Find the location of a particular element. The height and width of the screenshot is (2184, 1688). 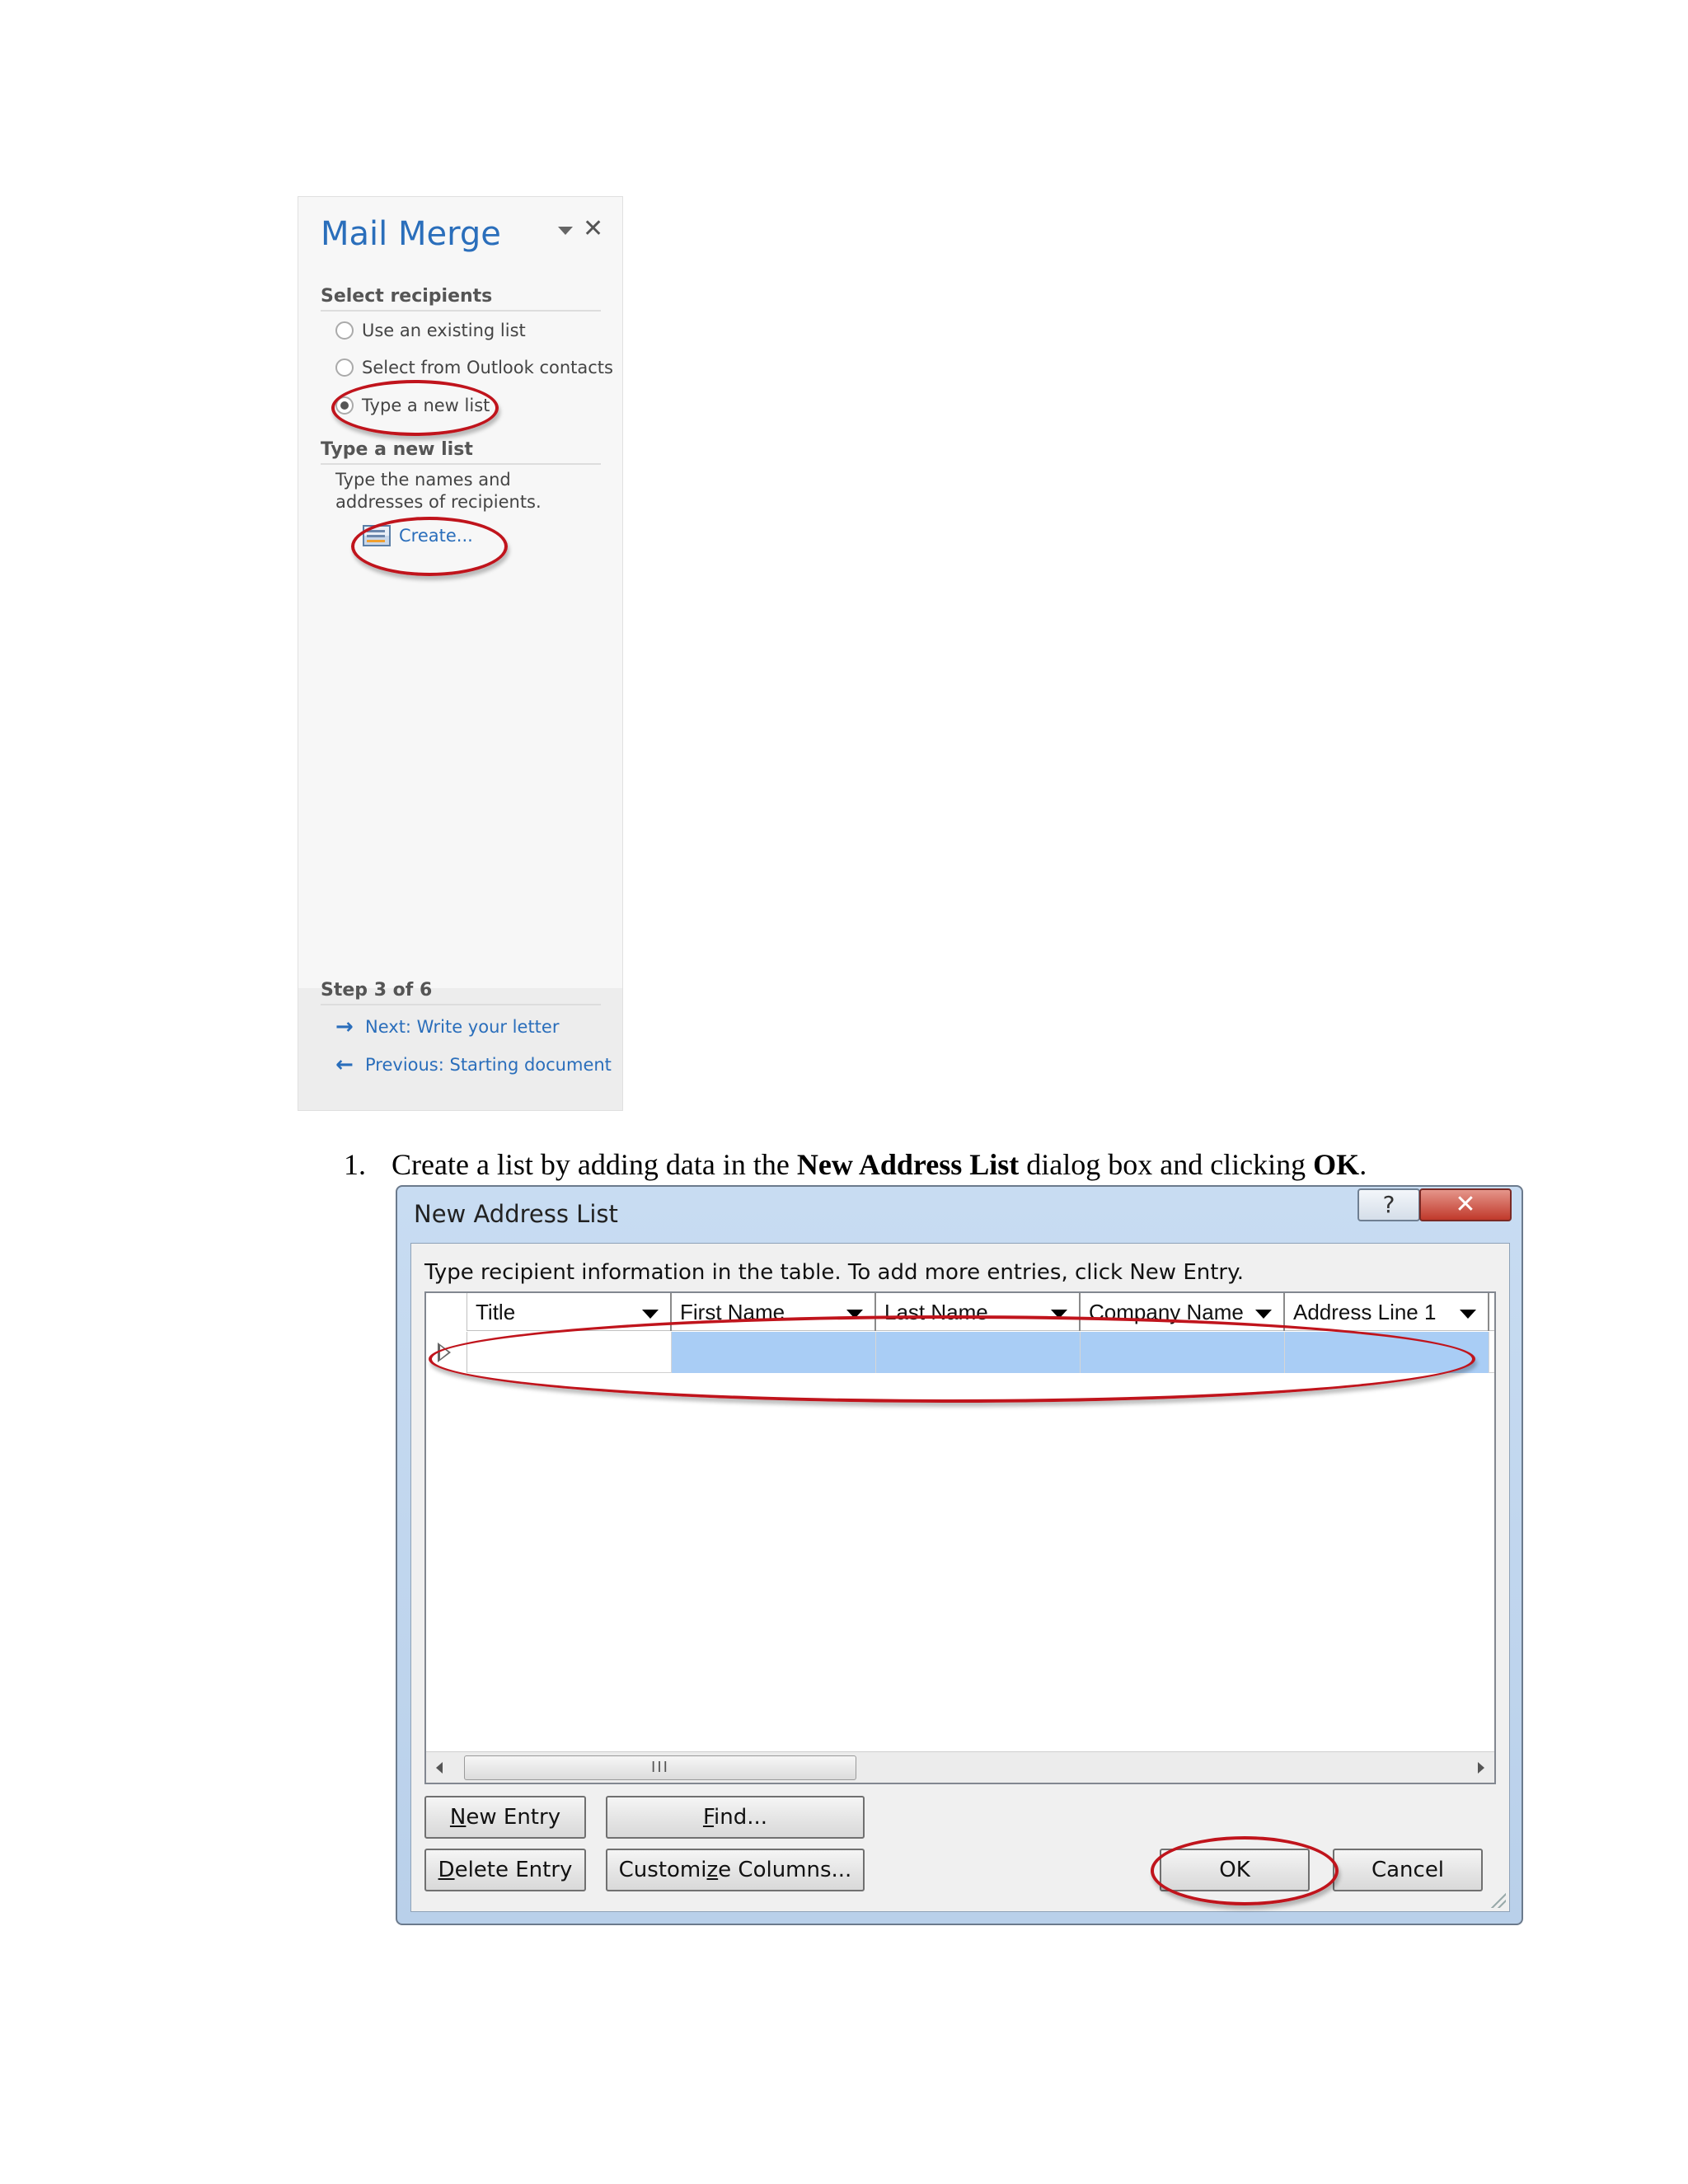

mnemonic: F is located at coordinates (708, 1817).